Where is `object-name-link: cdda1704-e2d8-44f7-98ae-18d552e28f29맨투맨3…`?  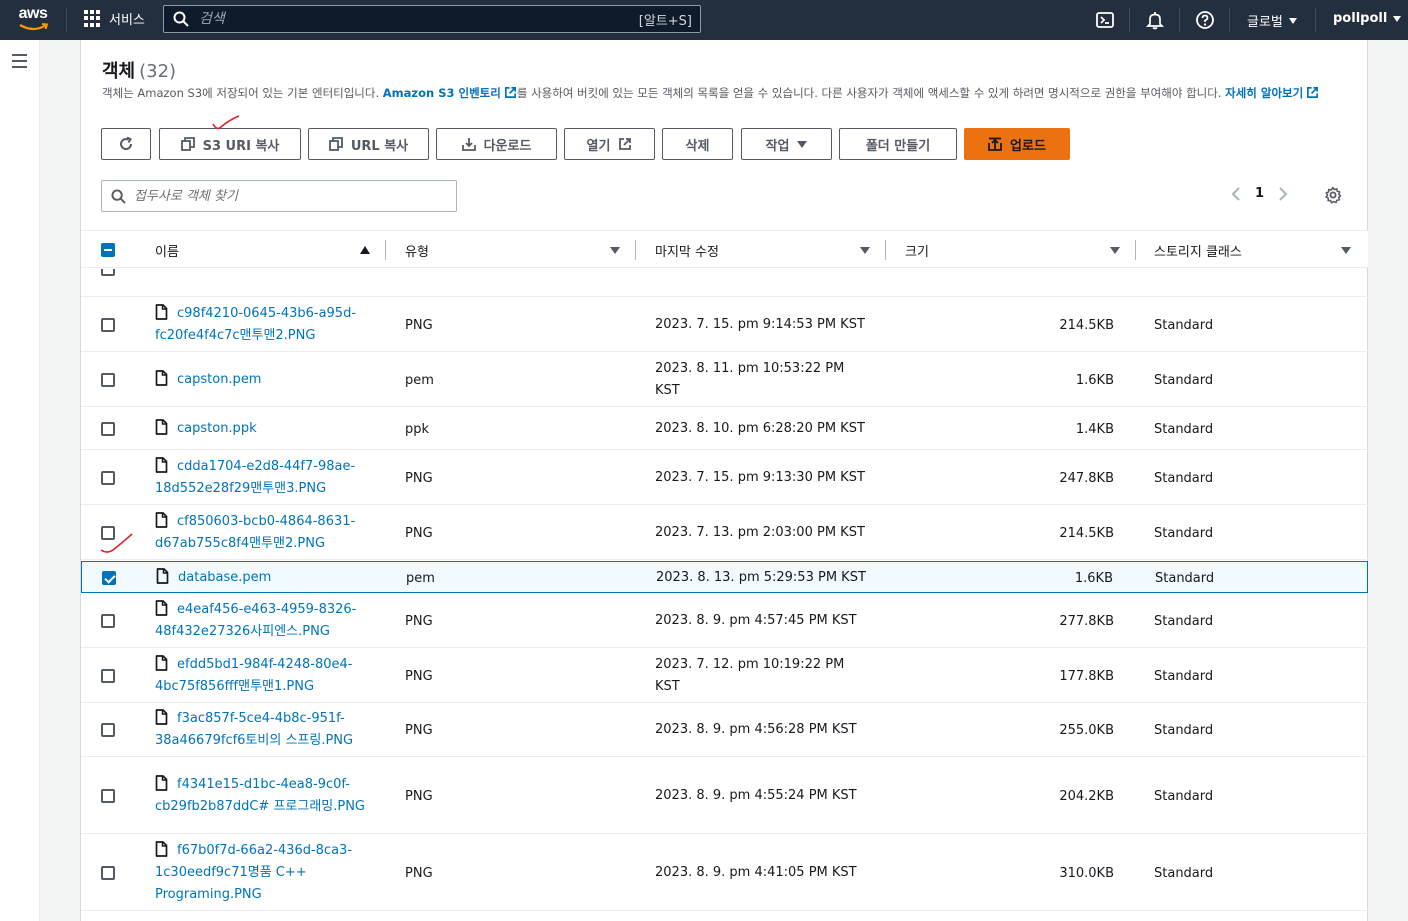 object-name-link: cdda1704-e2d8-44f7-98ae-18d552e28f29맨투맨3… is located at coordinates (262, 478).